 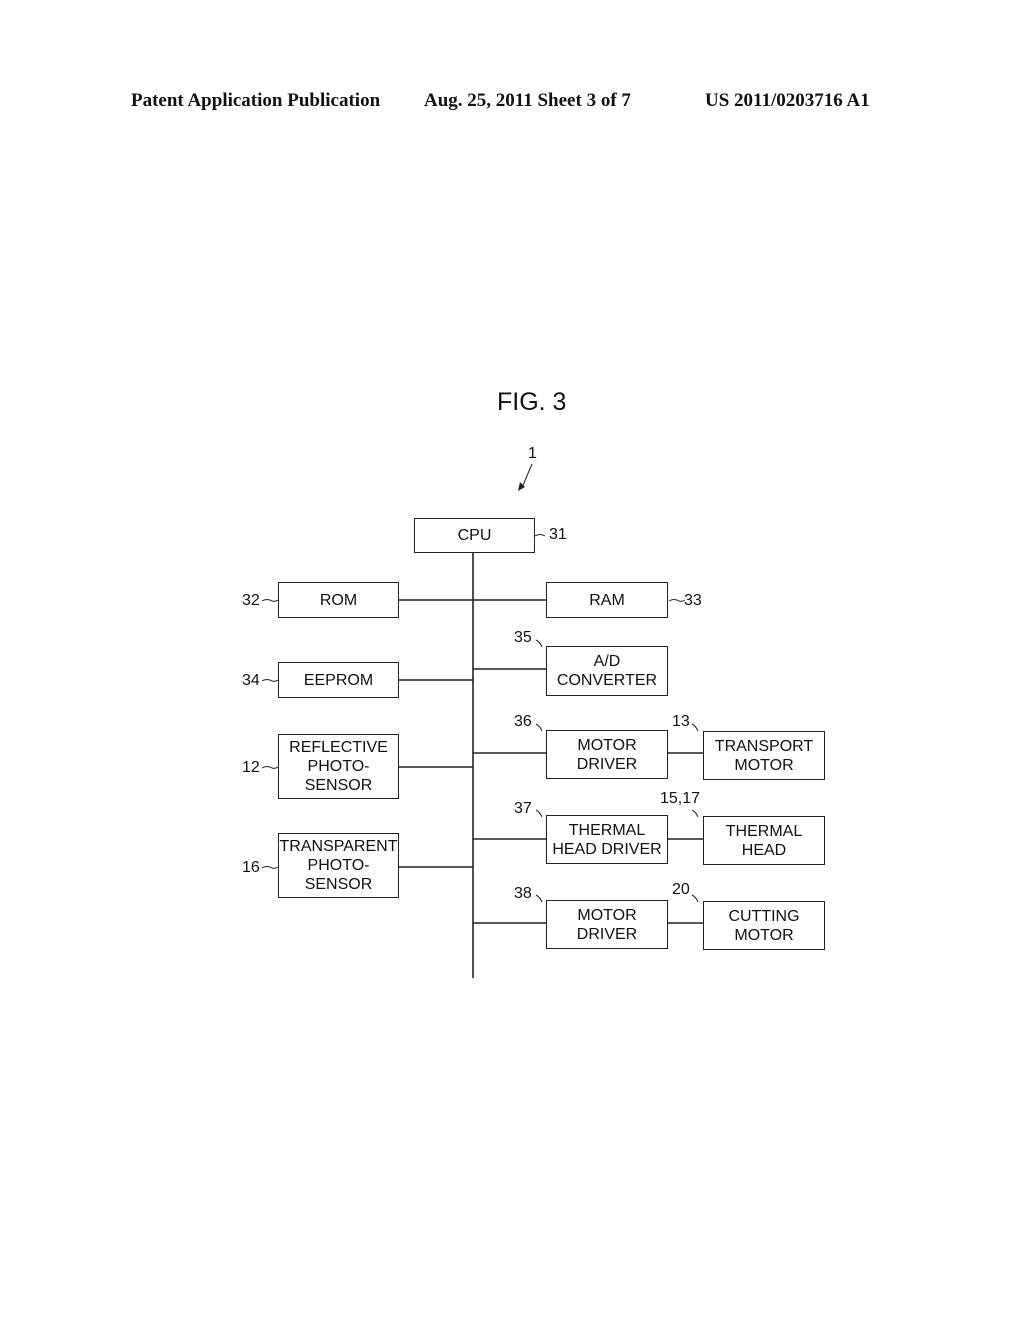 I want to click on md2-ref-leader, so click(x=539, y=898).